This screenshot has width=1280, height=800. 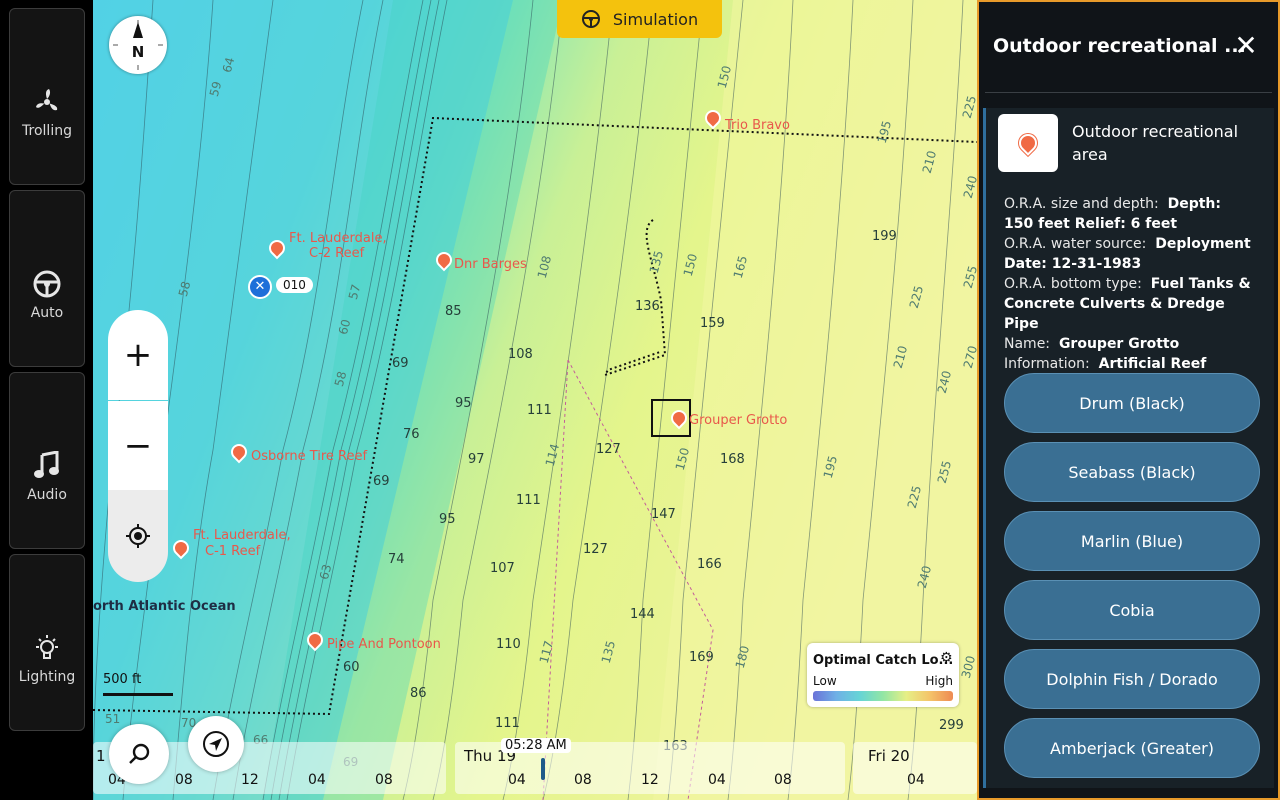 What do you see at coordinates (655, 19) in the screenshot?
I see `simulation-label: Simulation` at bounding box center [655, 19].